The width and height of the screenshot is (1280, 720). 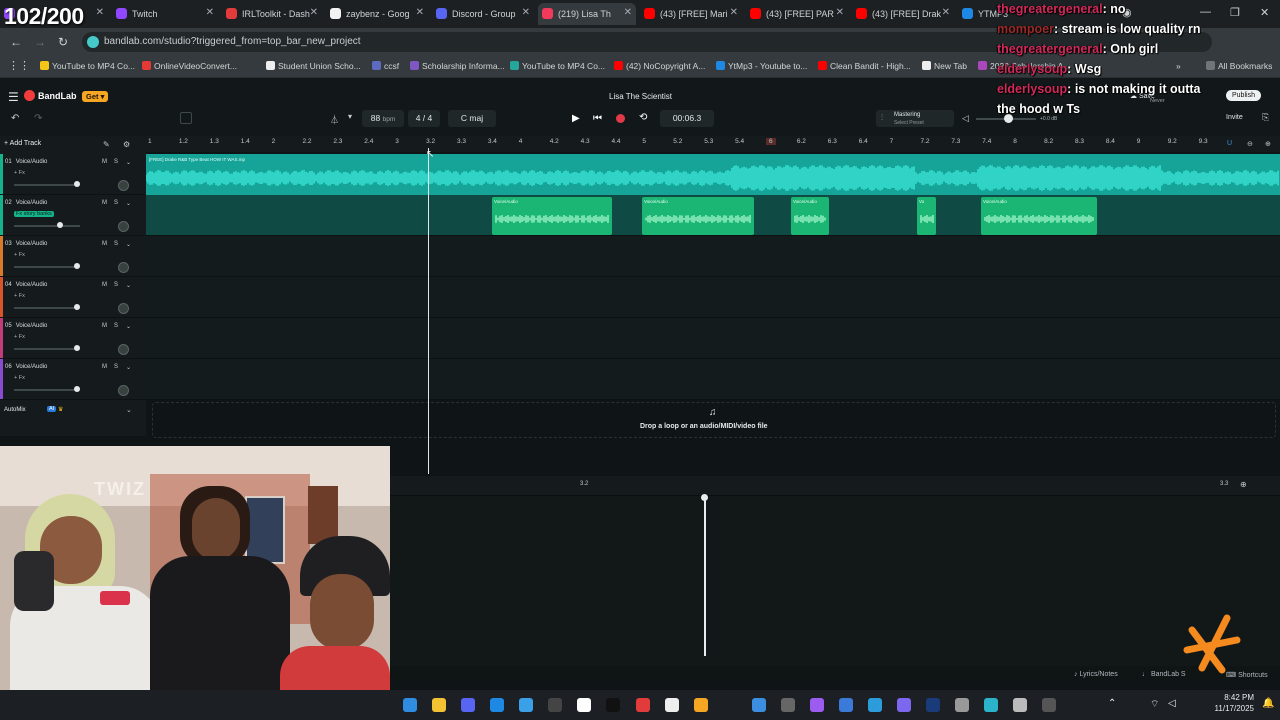 What do you see at coordinates (15, 118) in the screenshot?
I see `undo-icon: ↶` at bounding box center [15, 118].